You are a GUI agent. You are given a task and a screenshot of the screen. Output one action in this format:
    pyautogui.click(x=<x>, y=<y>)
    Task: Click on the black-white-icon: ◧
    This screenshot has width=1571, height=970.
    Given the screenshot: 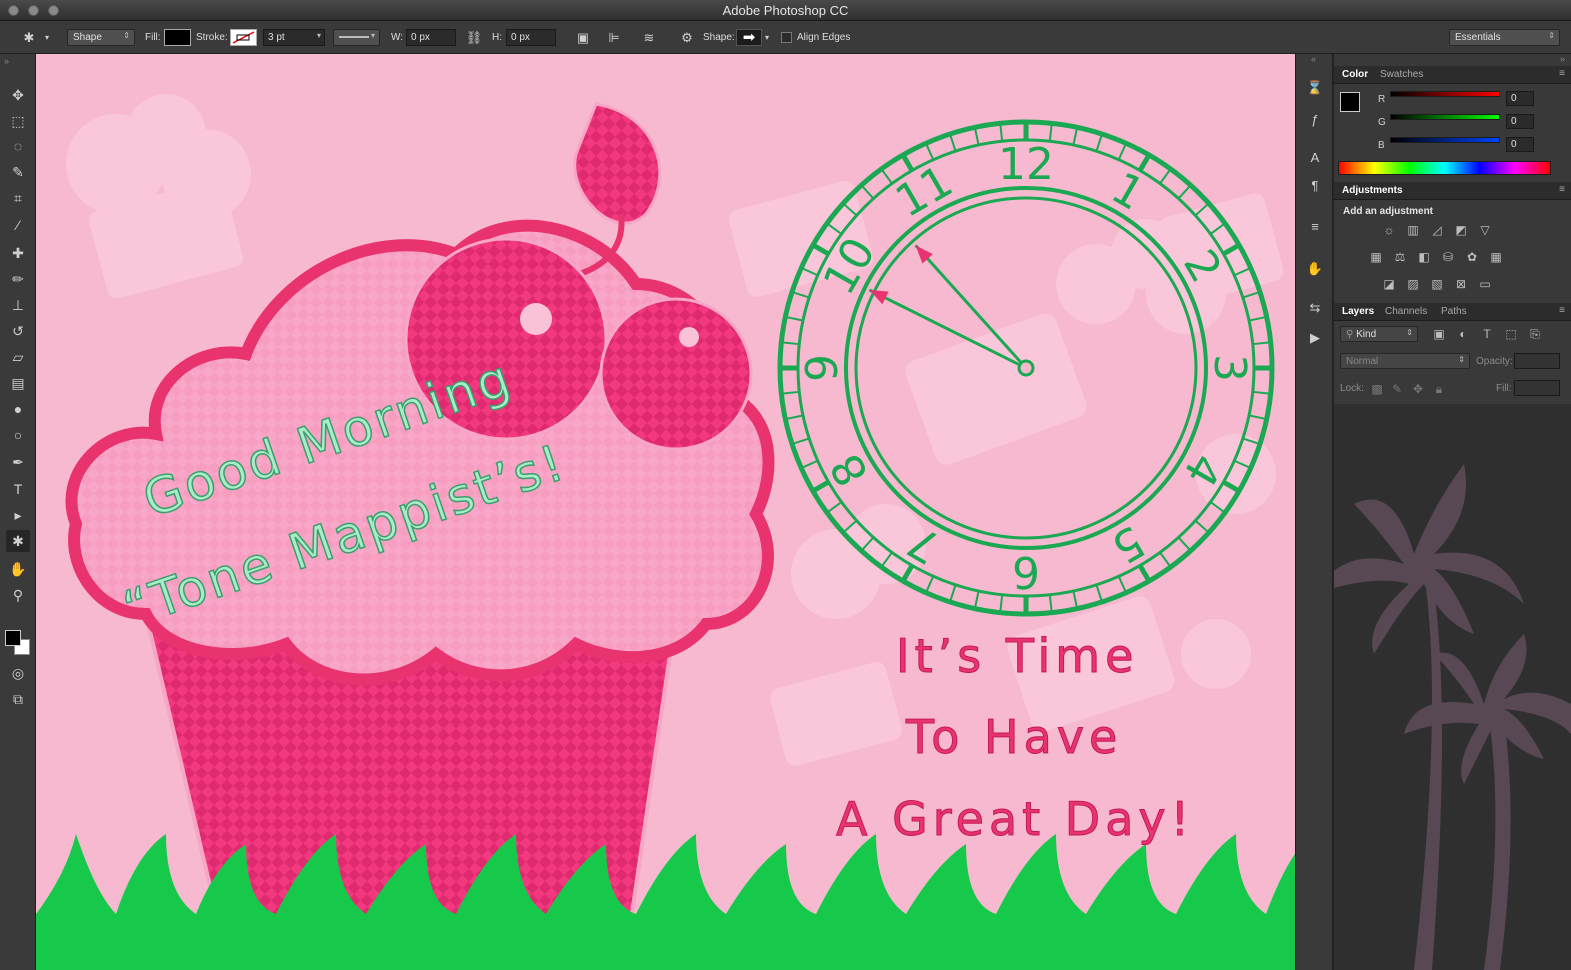 What is the action you would take?
    pyautogui.click(x=1424, y=257)
    